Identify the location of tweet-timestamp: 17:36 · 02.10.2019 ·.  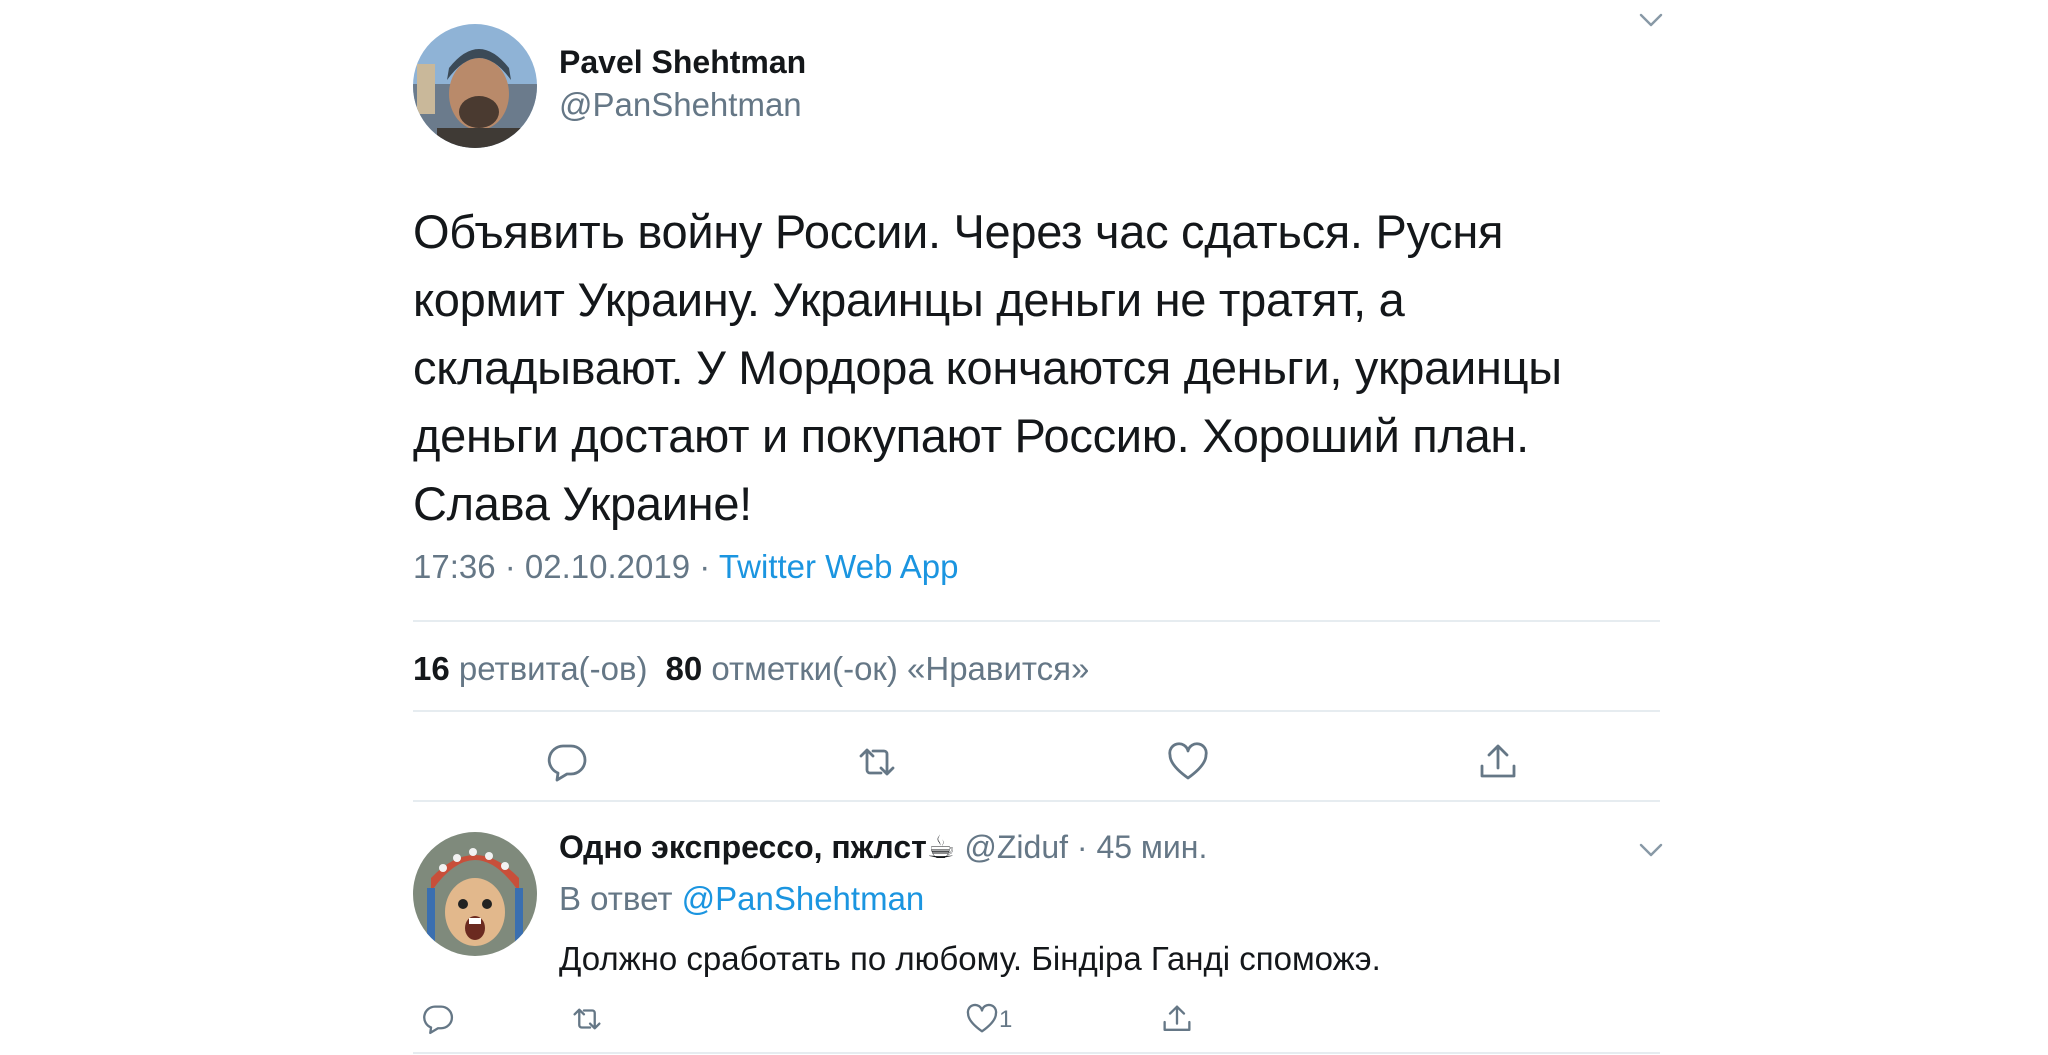
(566, 566).